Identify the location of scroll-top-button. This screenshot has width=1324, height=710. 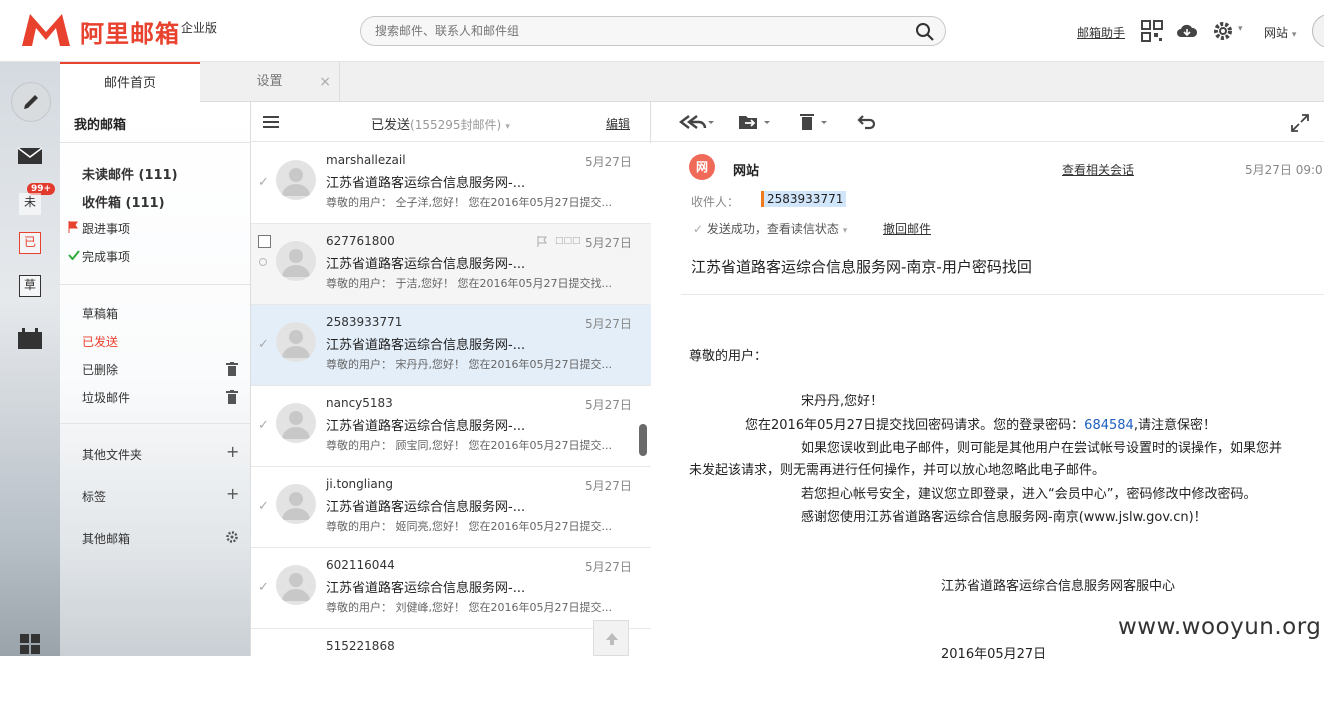
(611, 638).